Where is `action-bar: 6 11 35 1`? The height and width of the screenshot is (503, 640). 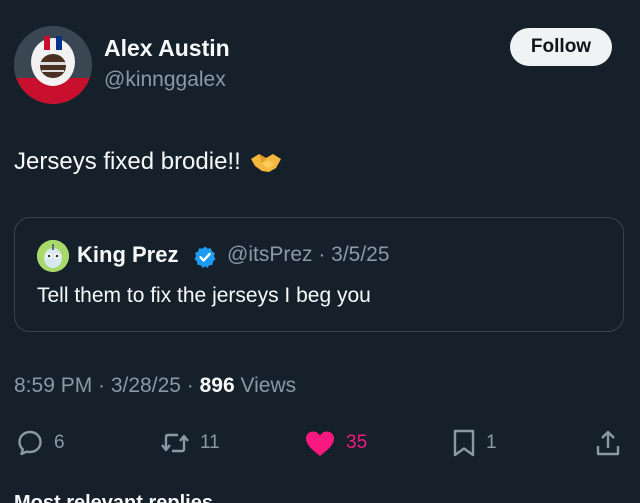 action-bar: 6 11 35 1 is located at coordinates (320, 443).